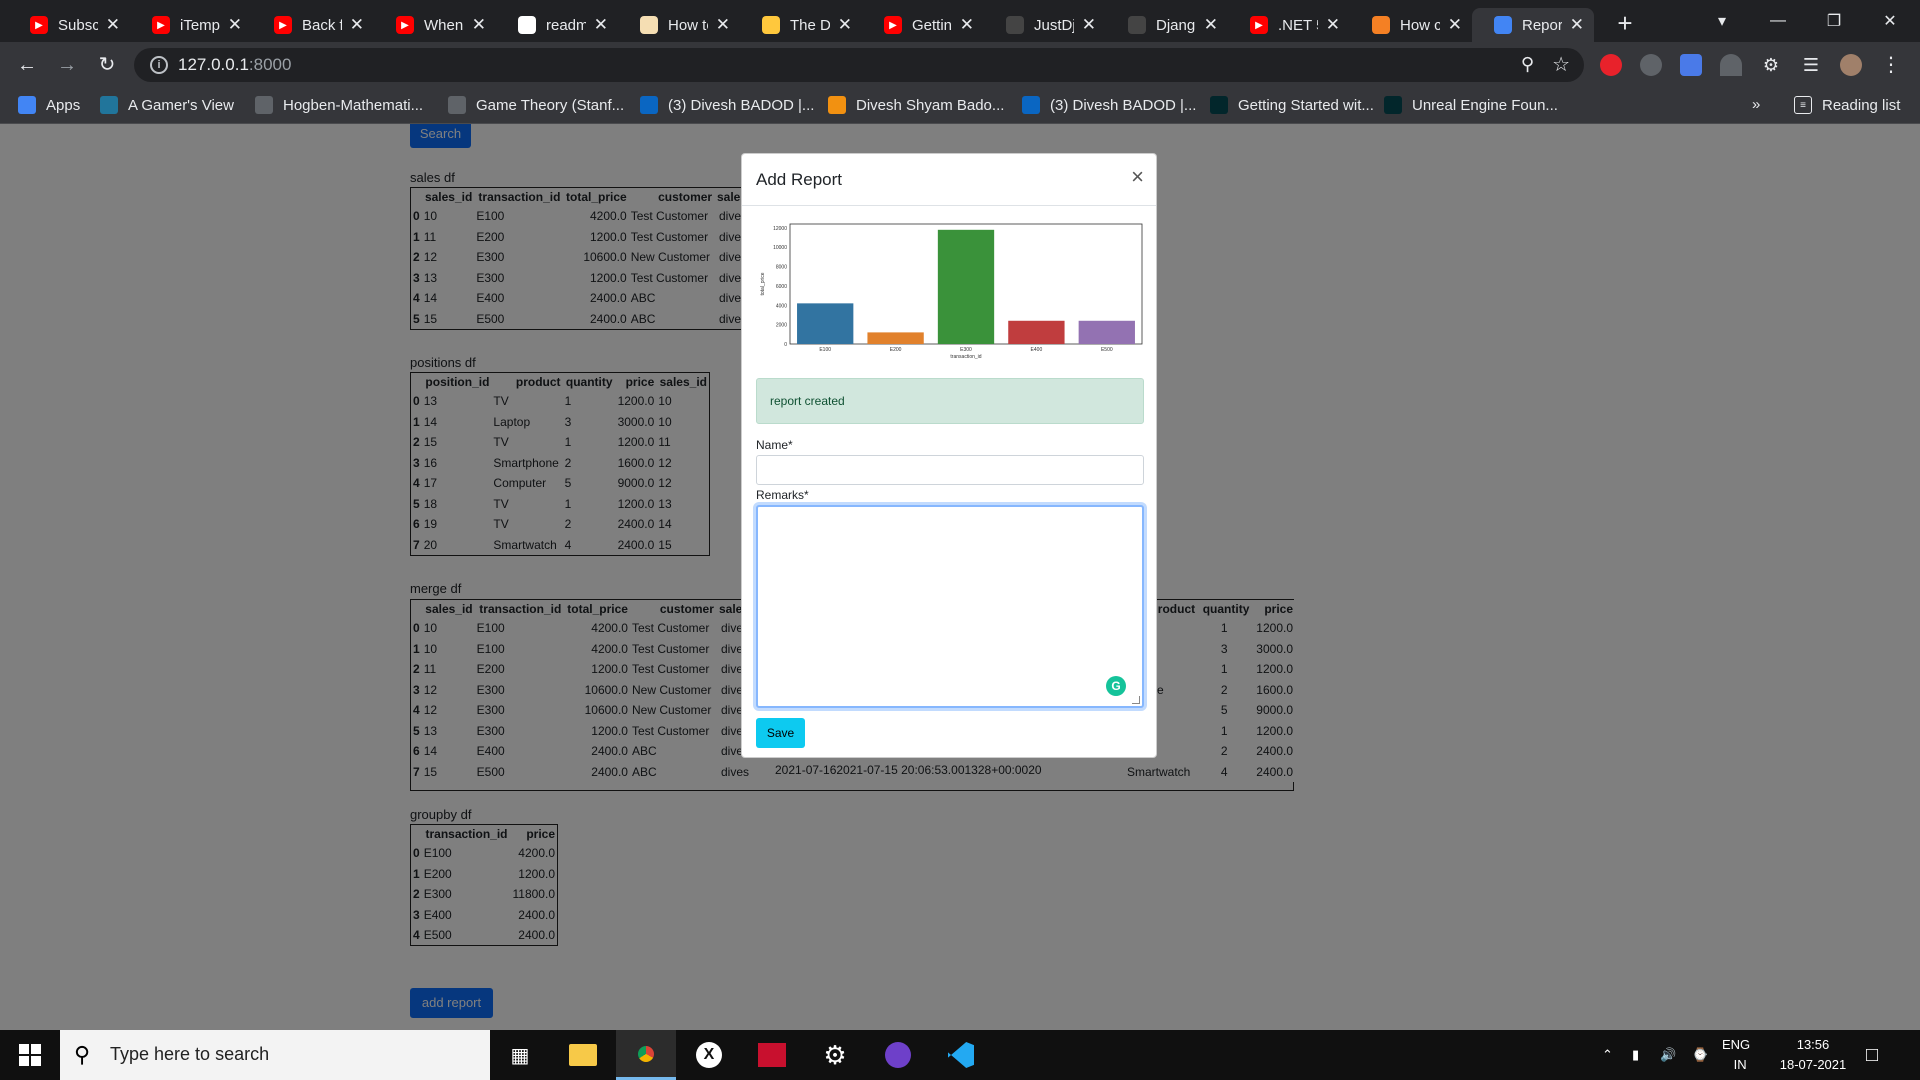  What do you see at coordinates (275, 1055) in the screenshot?
I see `taskbar-search: ⚲ Type here to search` at bounding box center [275, 1055].